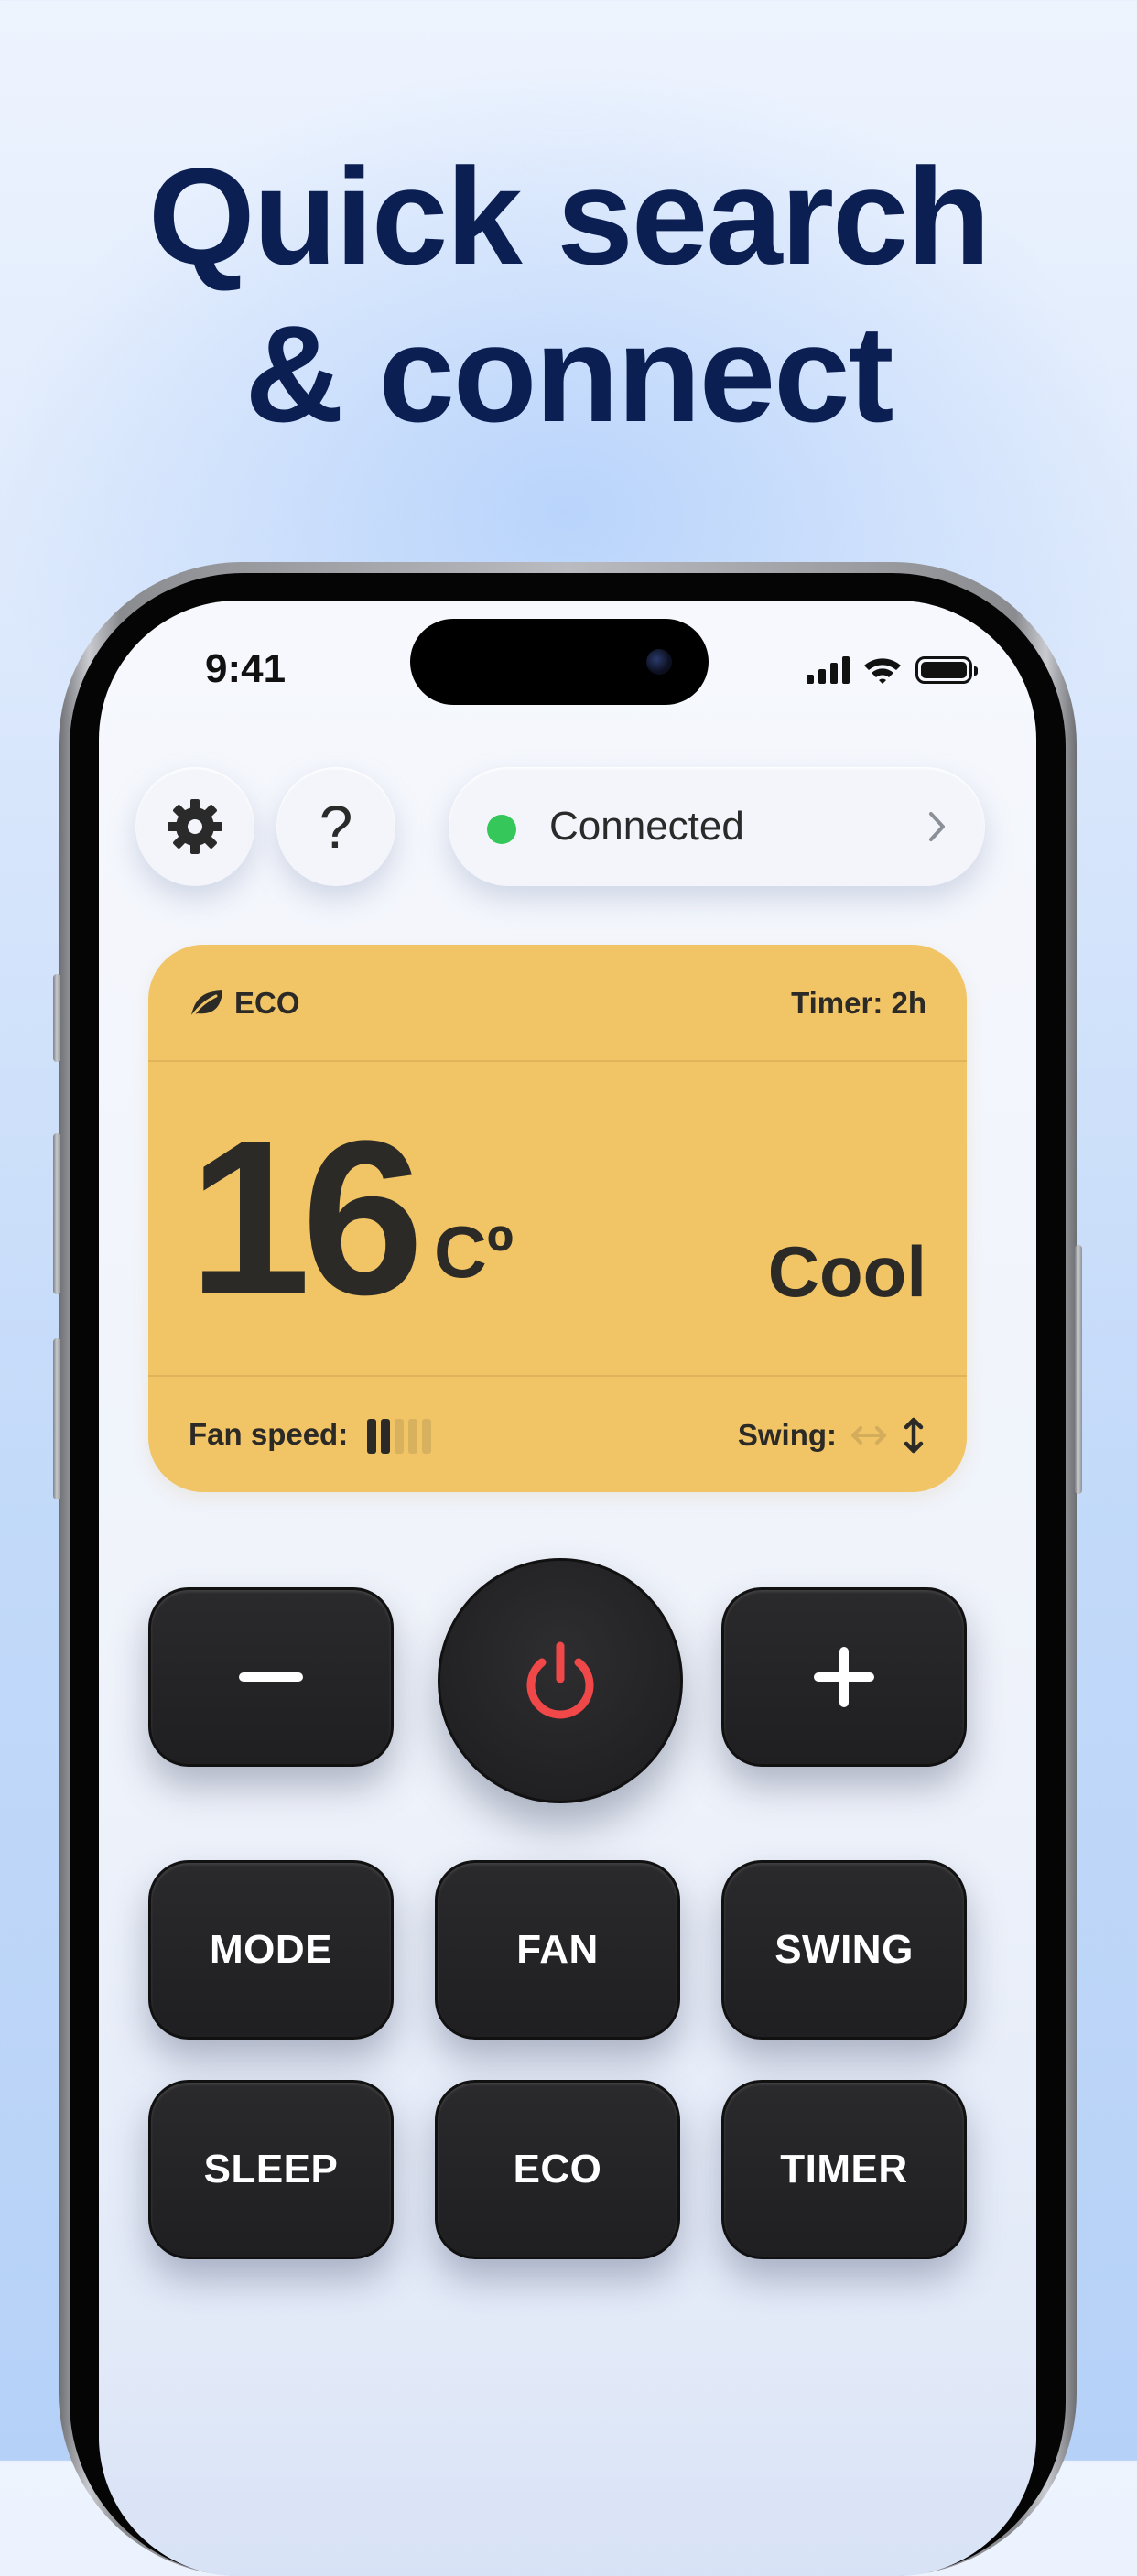 This screenshot has width=1137, height=2576. I want to click on temperature-up-button, so click(844, 1677).